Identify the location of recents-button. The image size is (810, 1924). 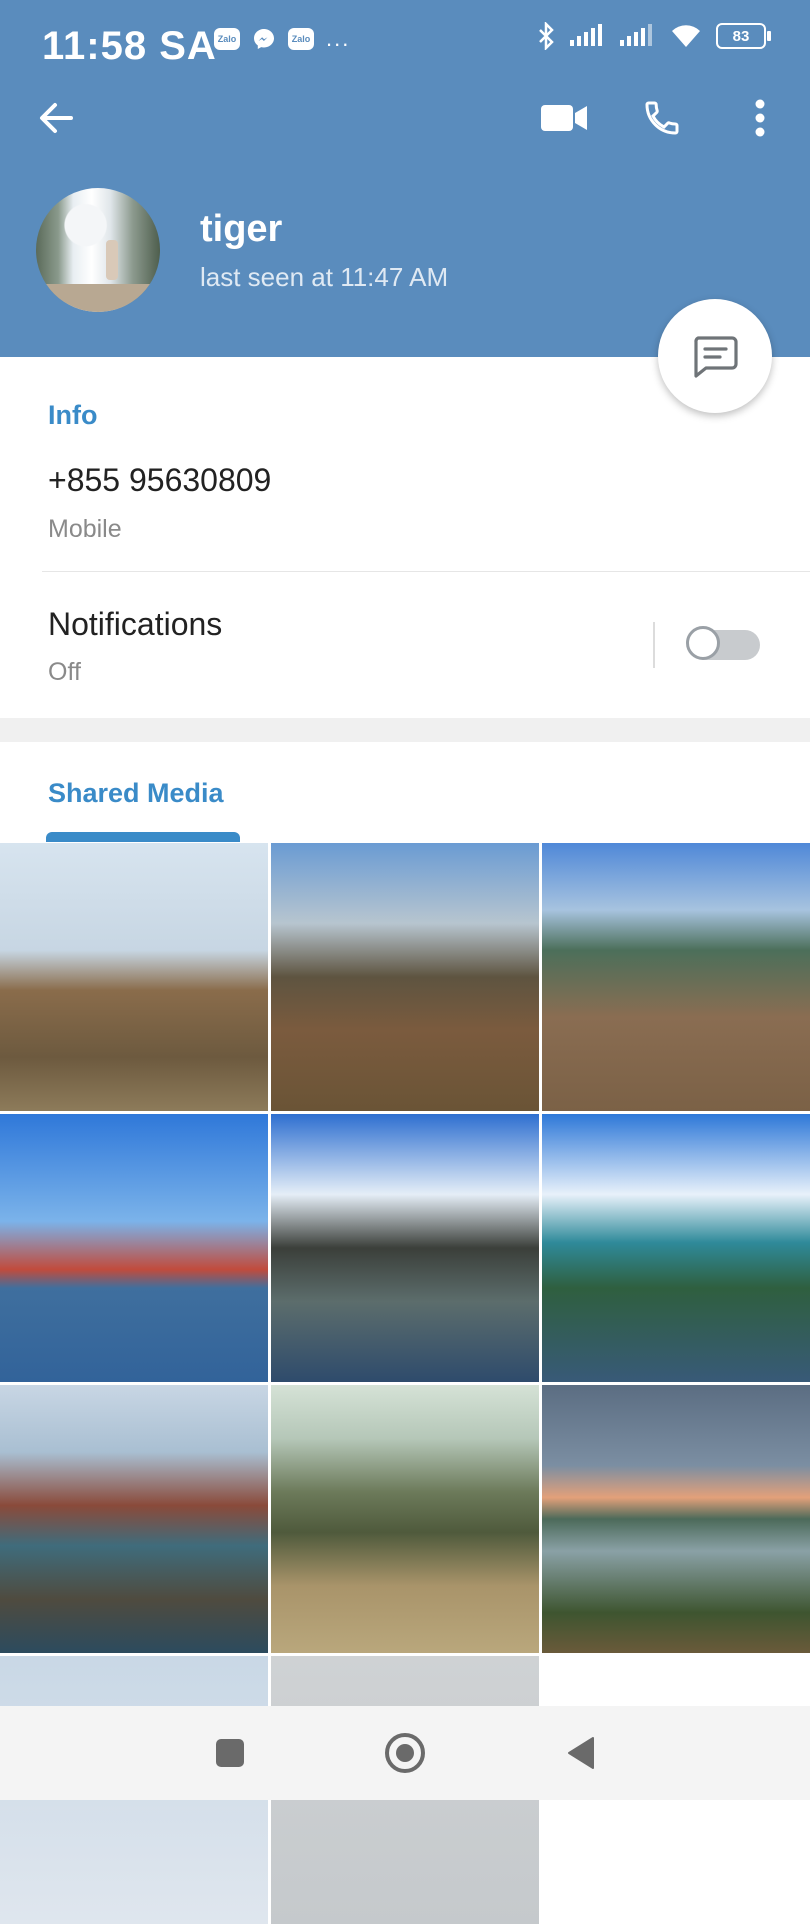
(230, 1753).